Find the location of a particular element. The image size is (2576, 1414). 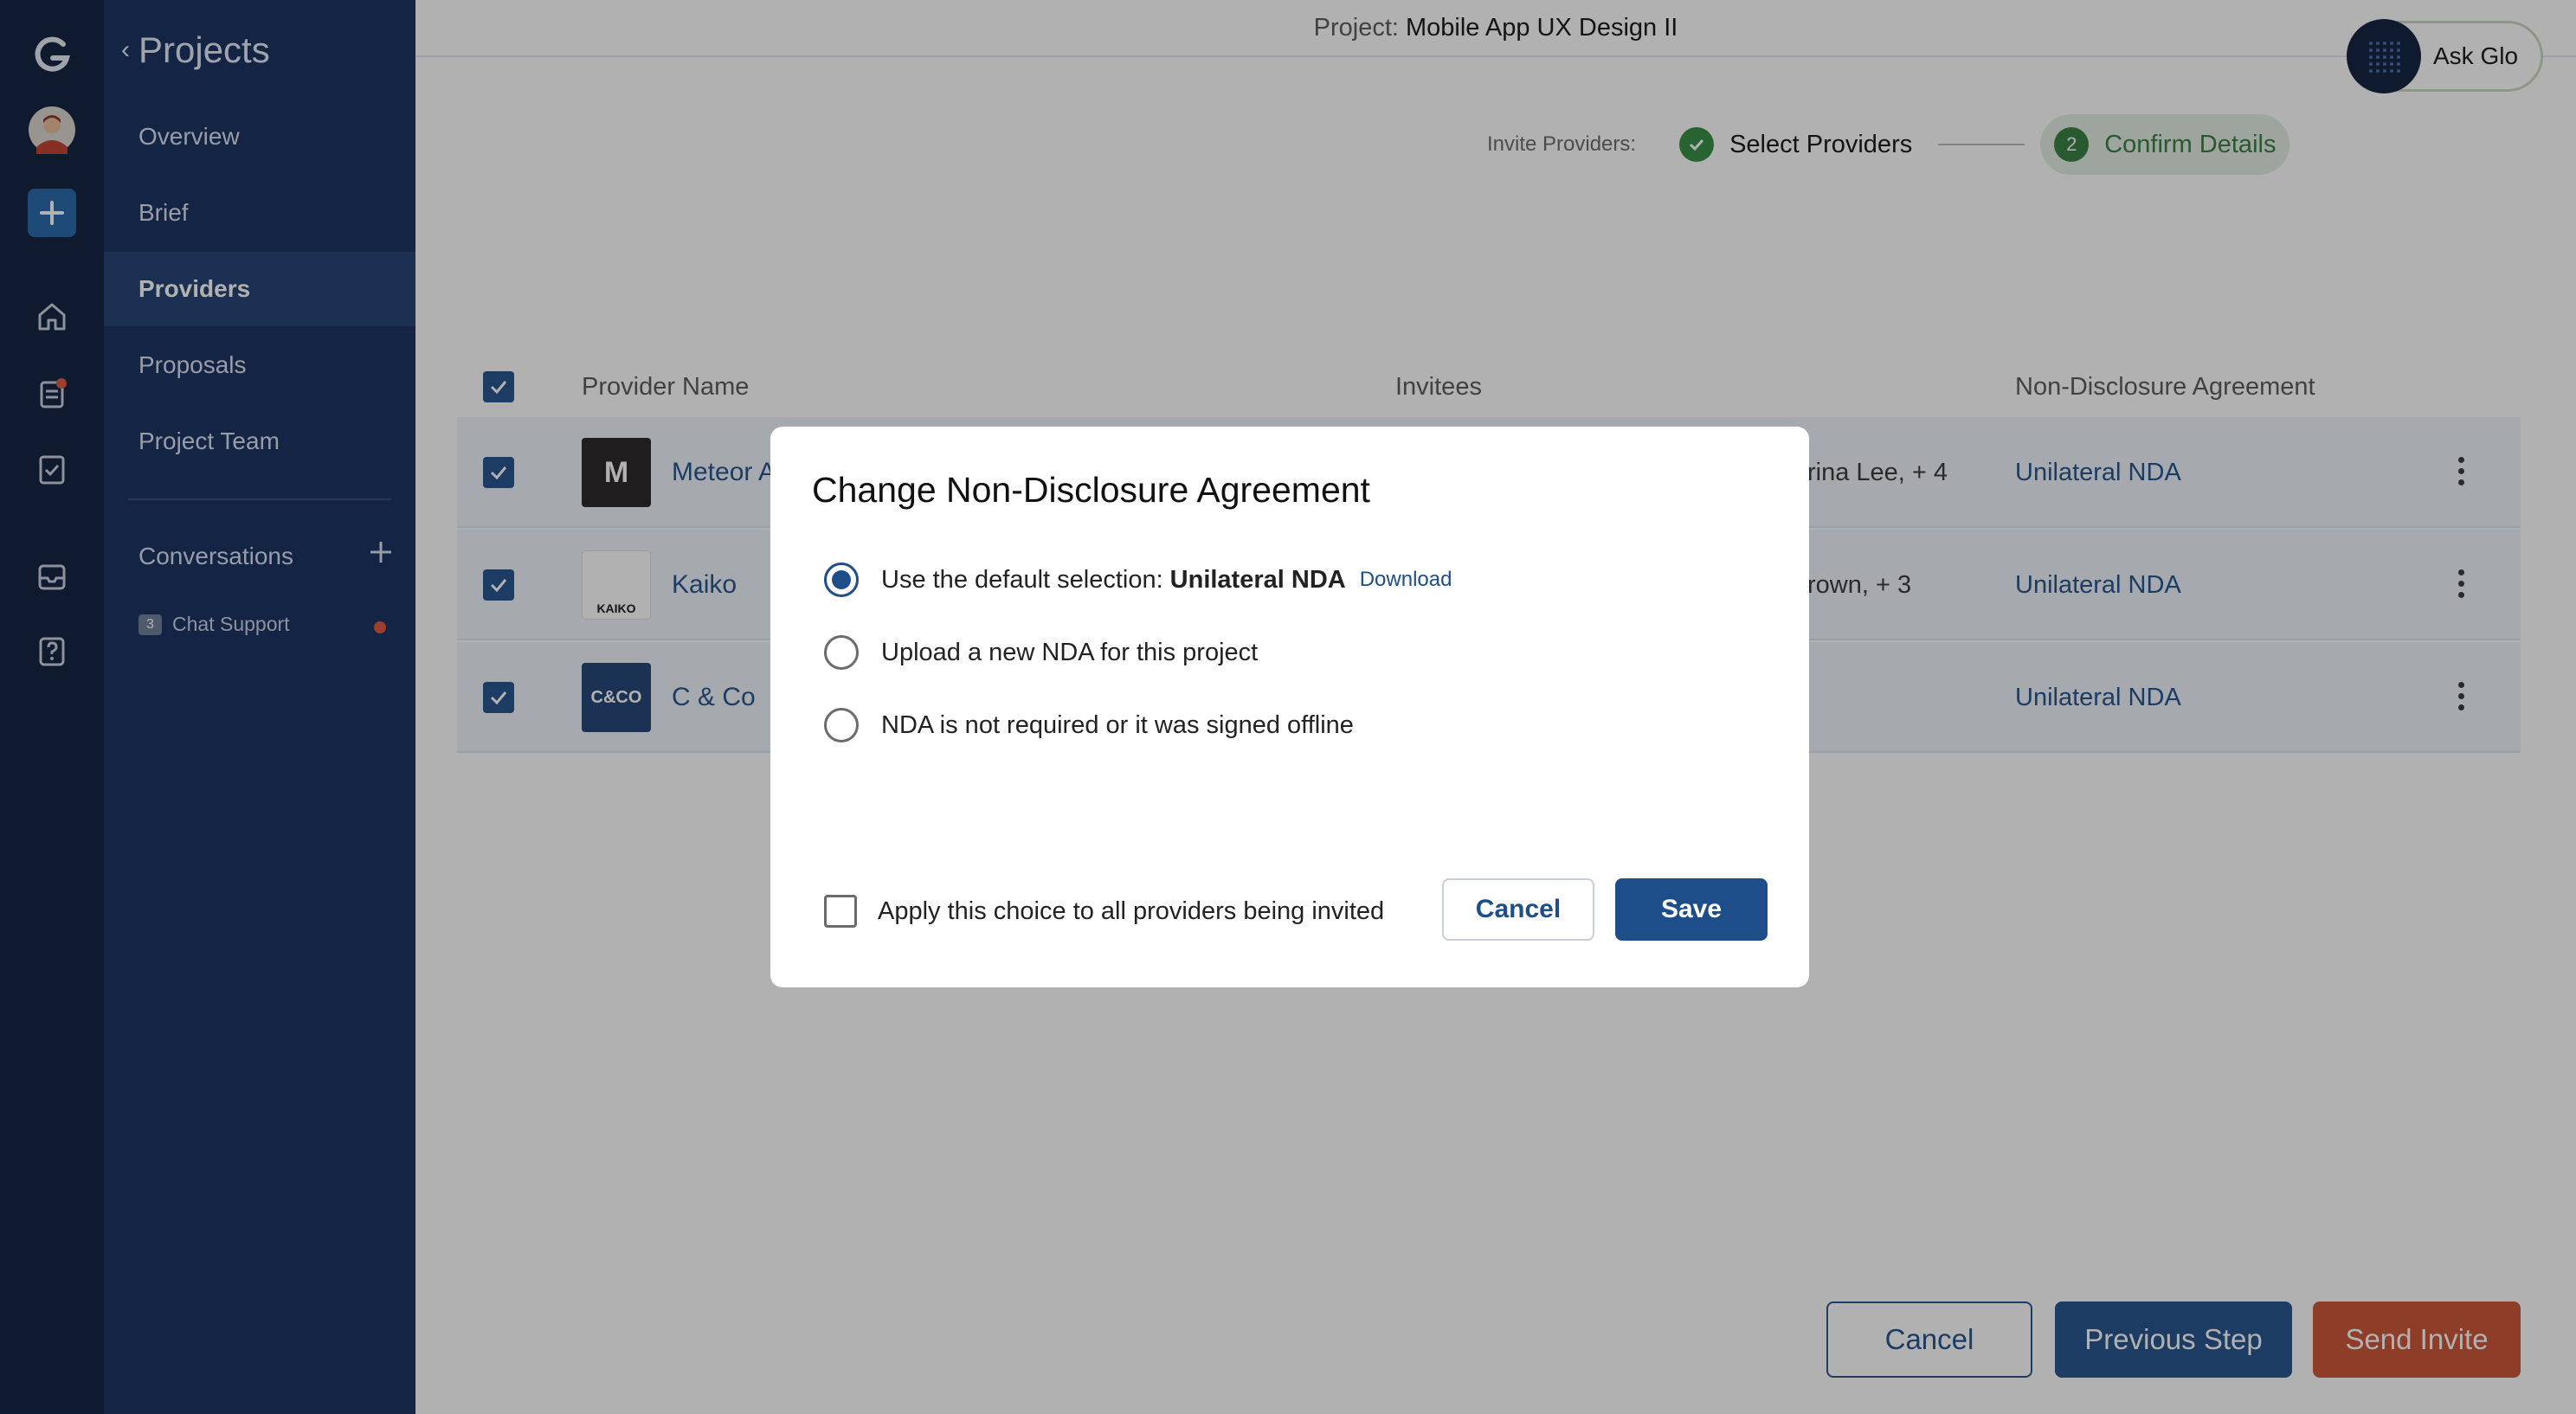

option-upload-label: Upload a new NDA for this project is located at coordinates (1070, 652).